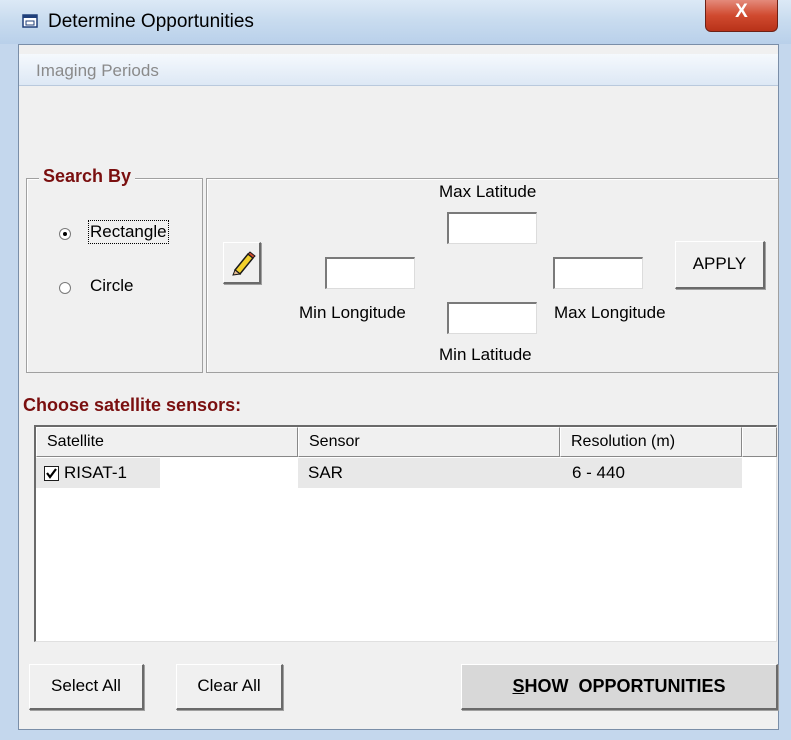  What do you see at coordinates (87, 176) in the screenshot?
I see `search-by-title: Search By` at bounding box center [87, 176].